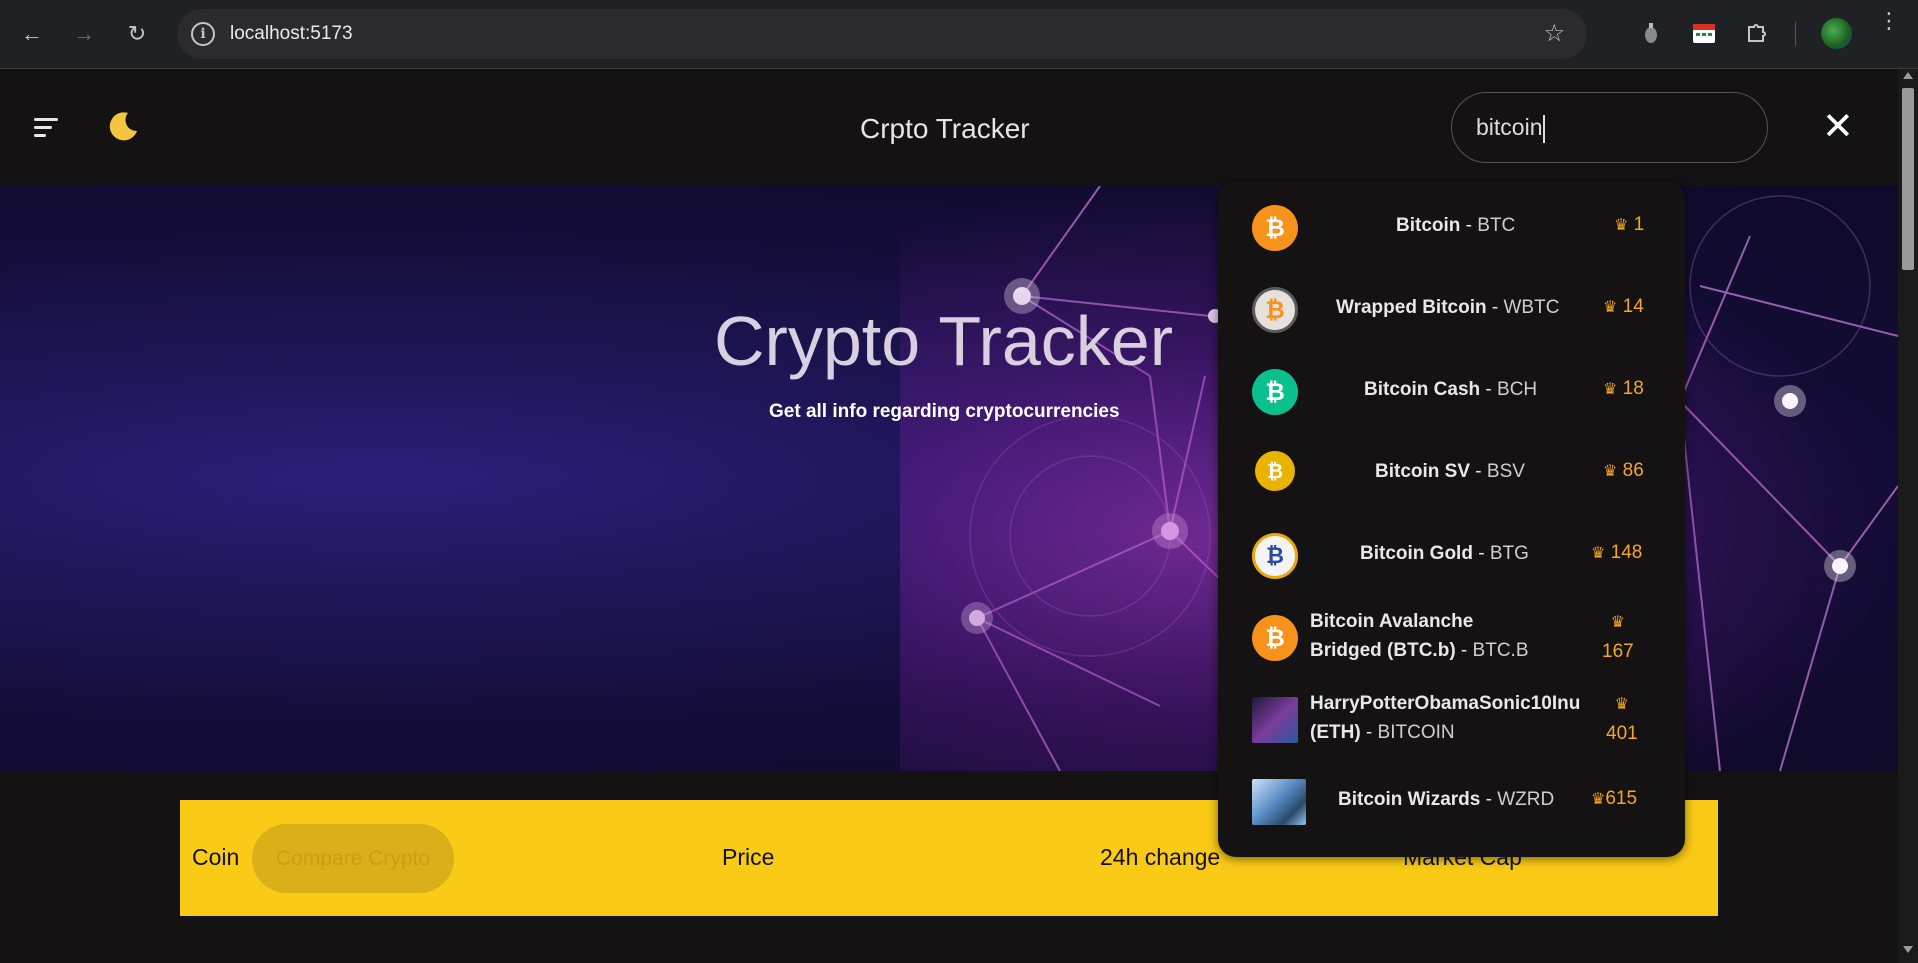  I want to click on app-header: Crpto Tracker bitcoin ✕, so click(949, 127).